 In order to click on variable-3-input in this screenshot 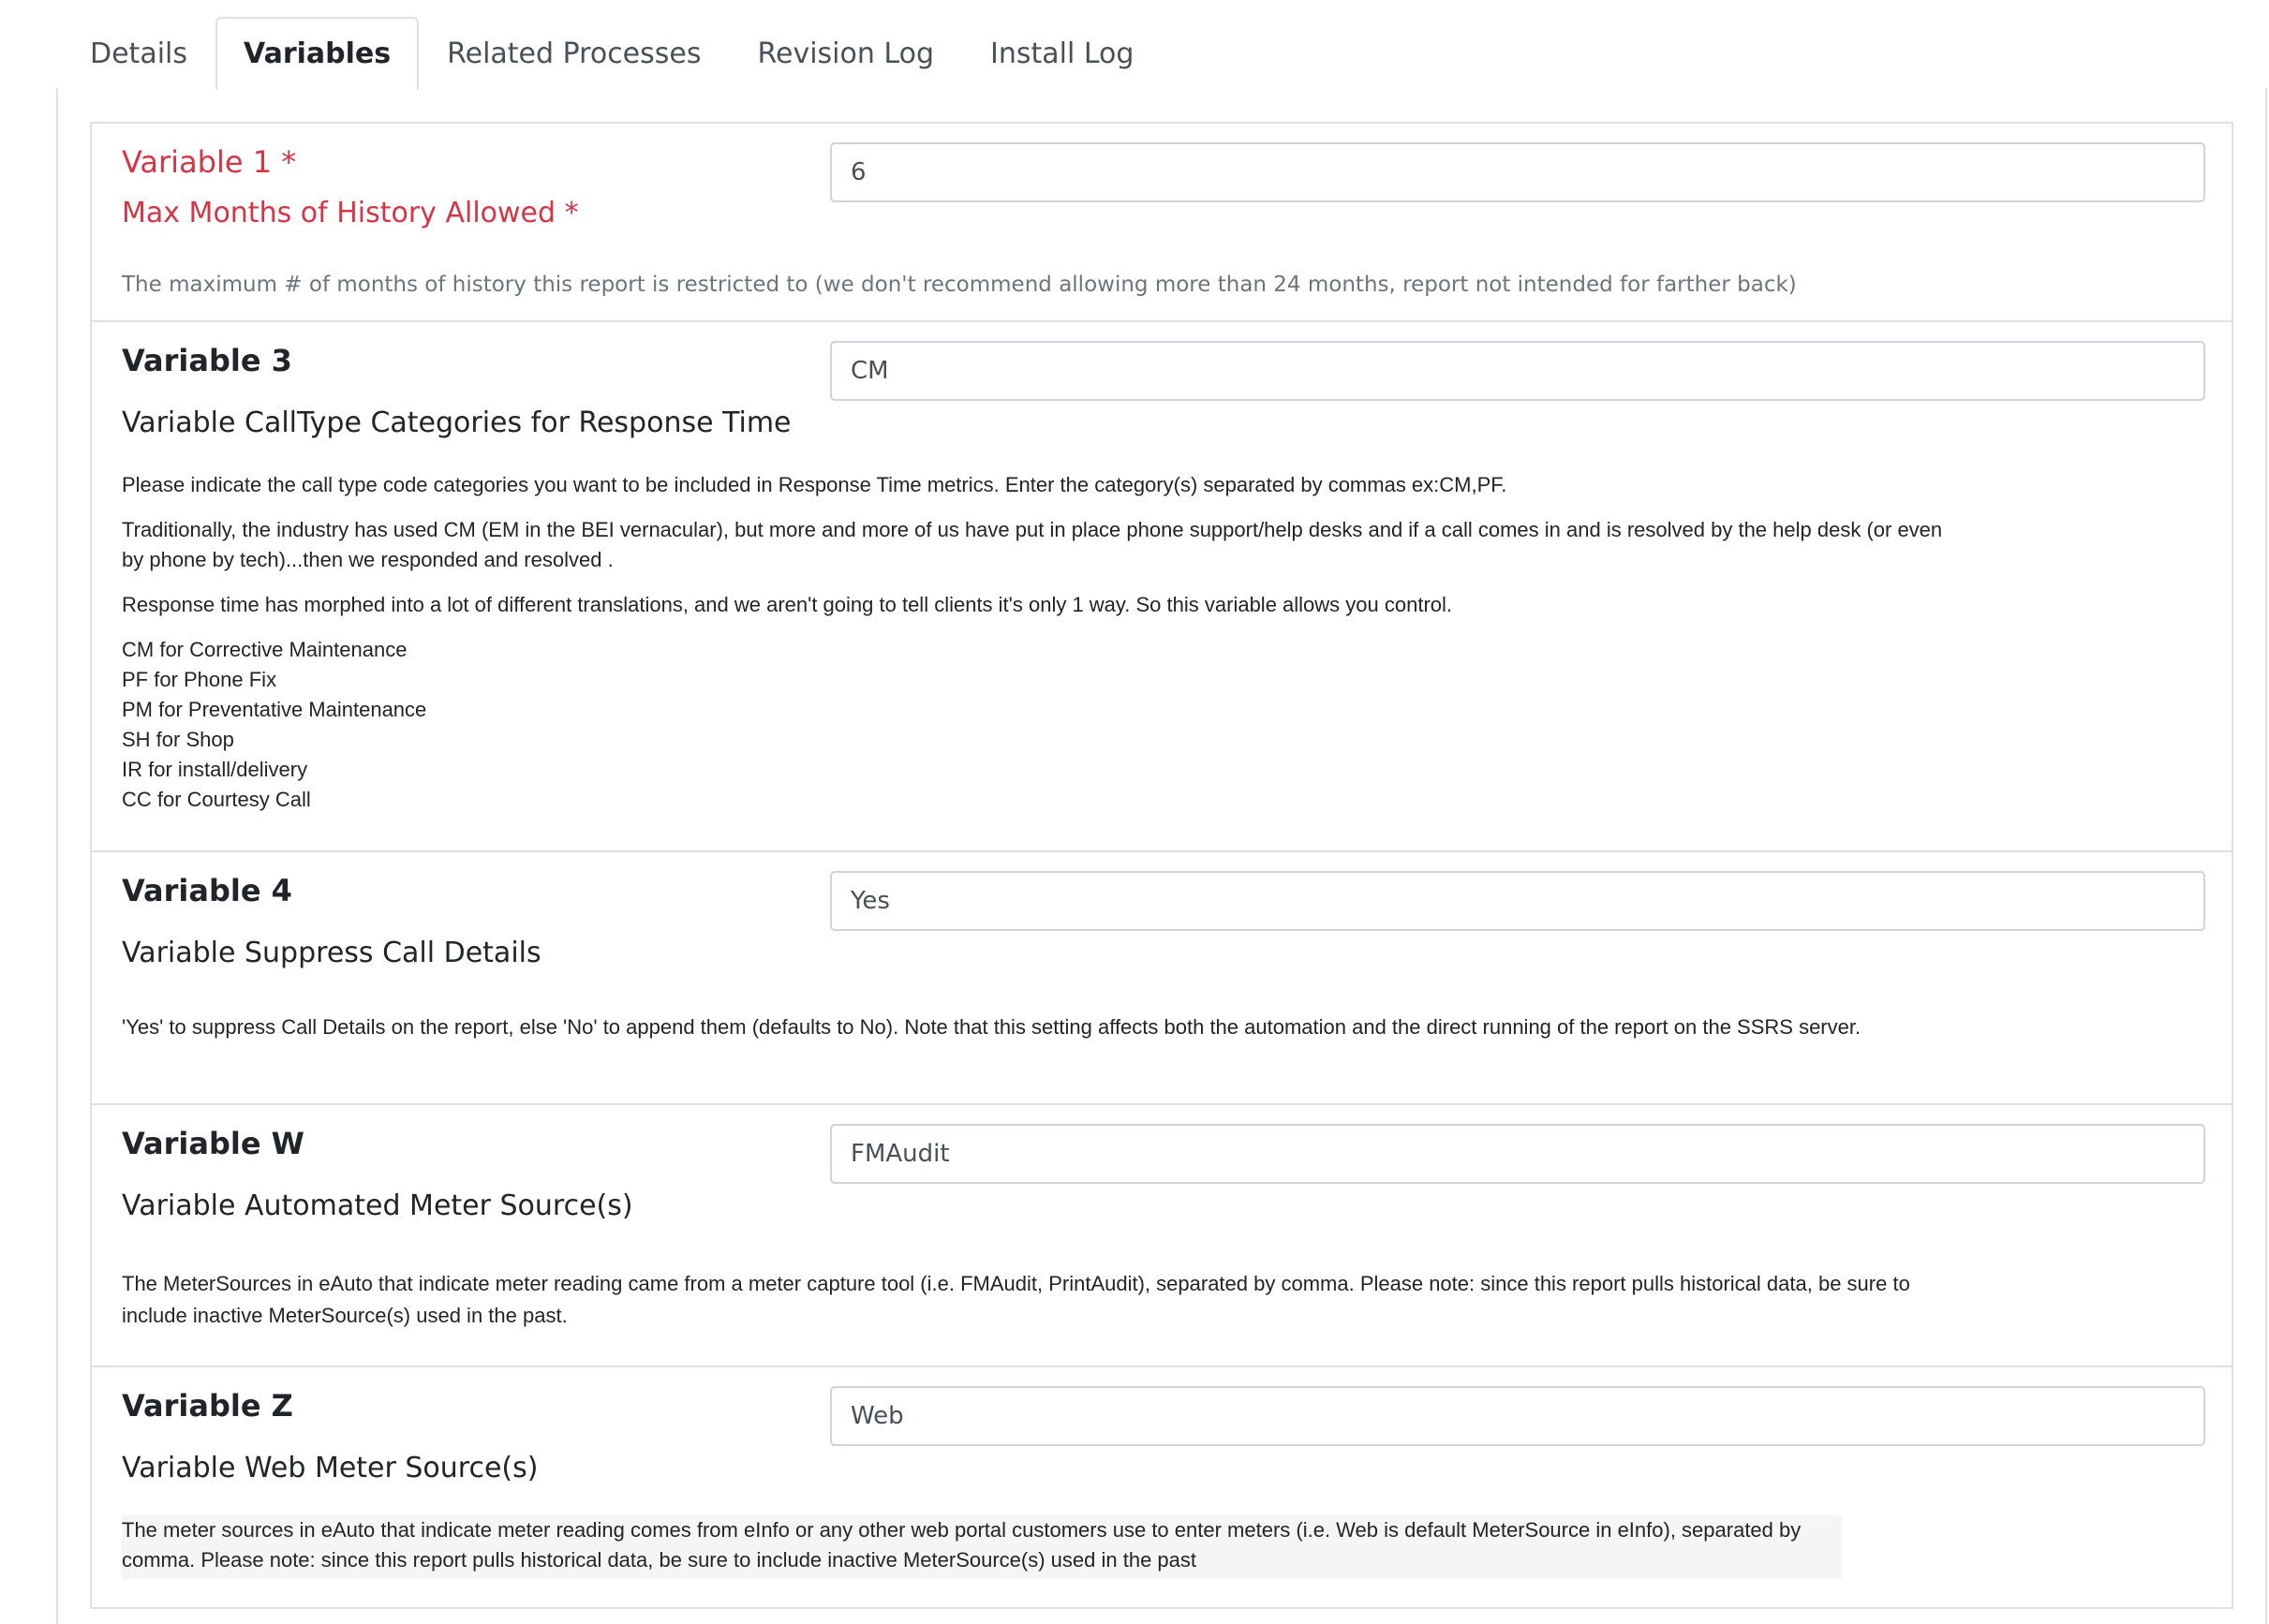, I will do `click(1517, 371)`.